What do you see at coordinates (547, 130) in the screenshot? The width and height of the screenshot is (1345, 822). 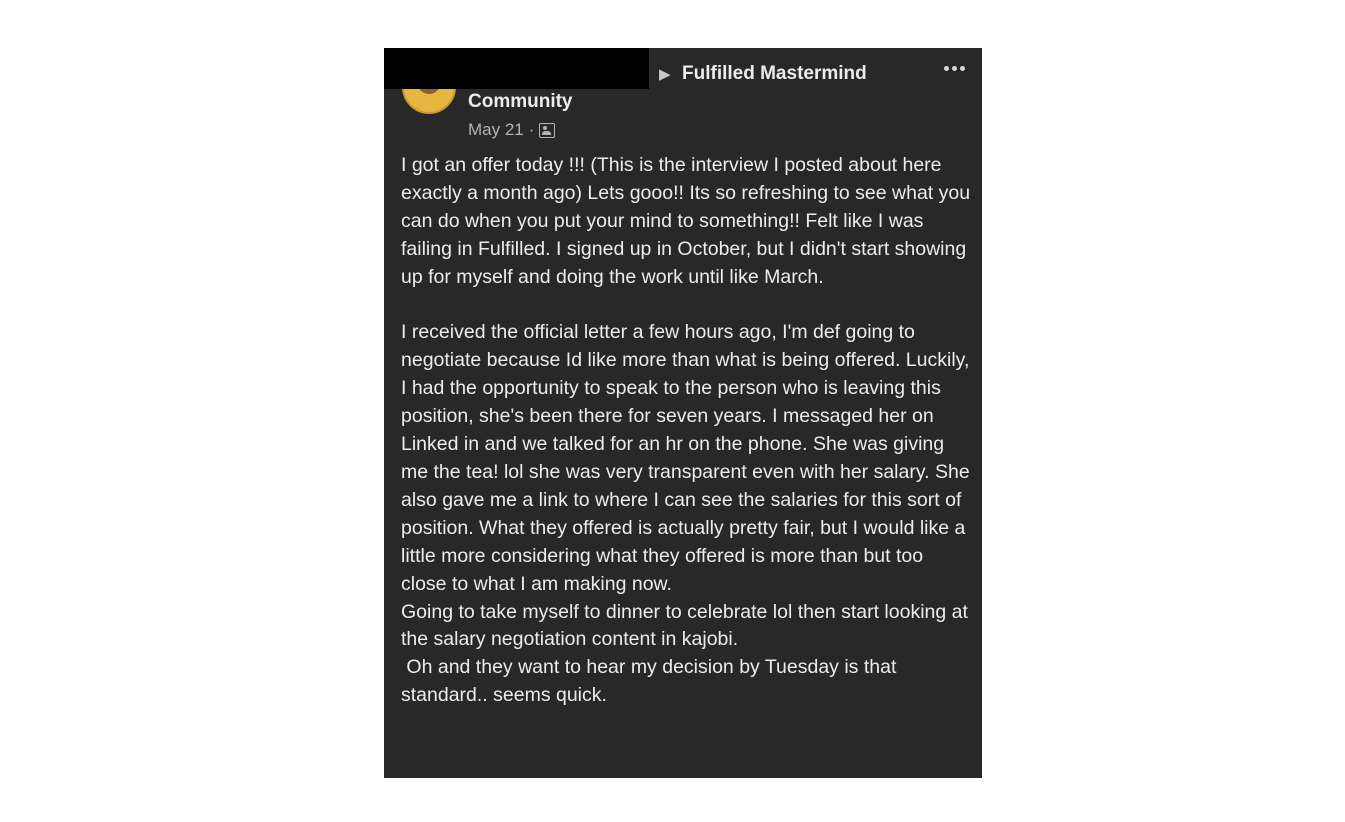 I see `members-icon` at bounding box center [547, 130].